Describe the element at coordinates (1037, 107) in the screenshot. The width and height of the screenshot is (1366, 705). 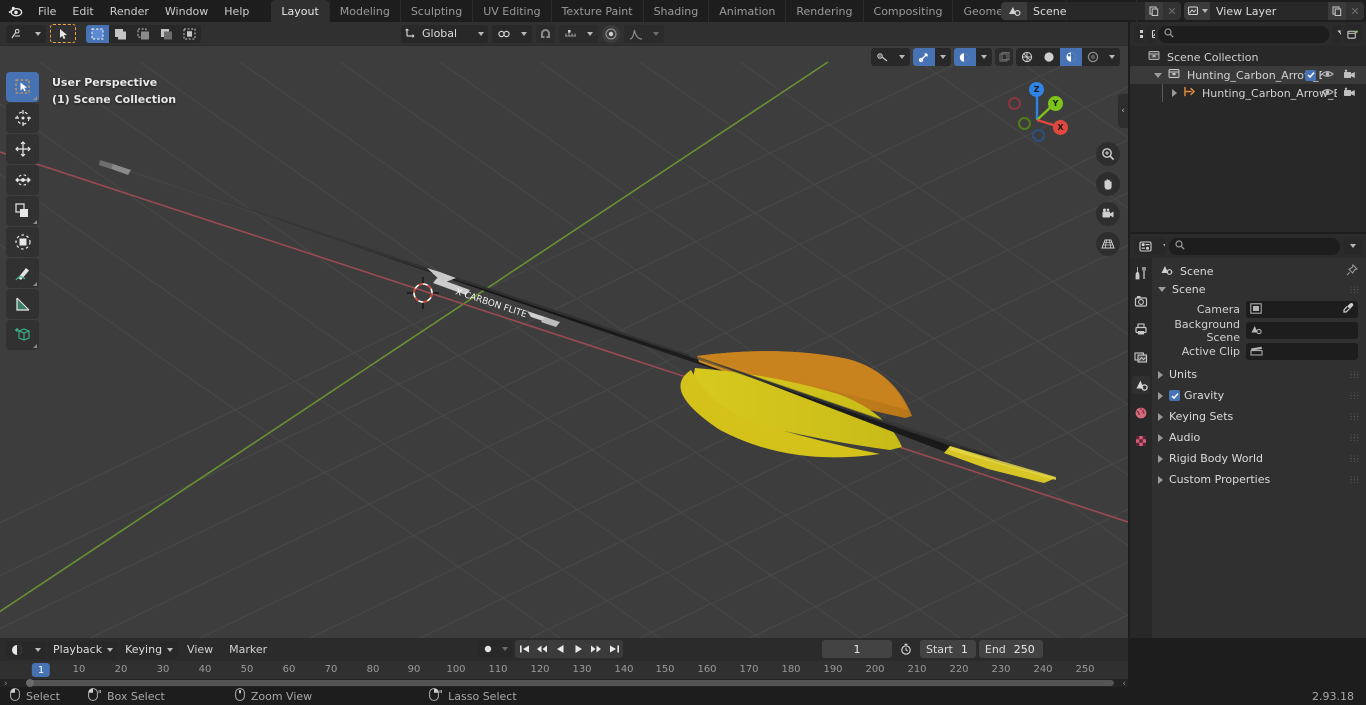
I see `navigation-gizmo: Z Y X` at that location.